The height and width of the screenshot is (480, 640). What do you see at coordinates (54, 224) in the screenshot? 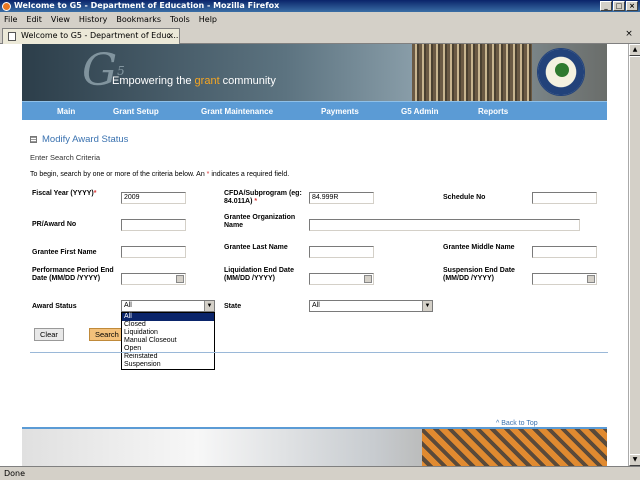
I see `pr-award-label: PR/Award No` at bounding box center [54, 224].